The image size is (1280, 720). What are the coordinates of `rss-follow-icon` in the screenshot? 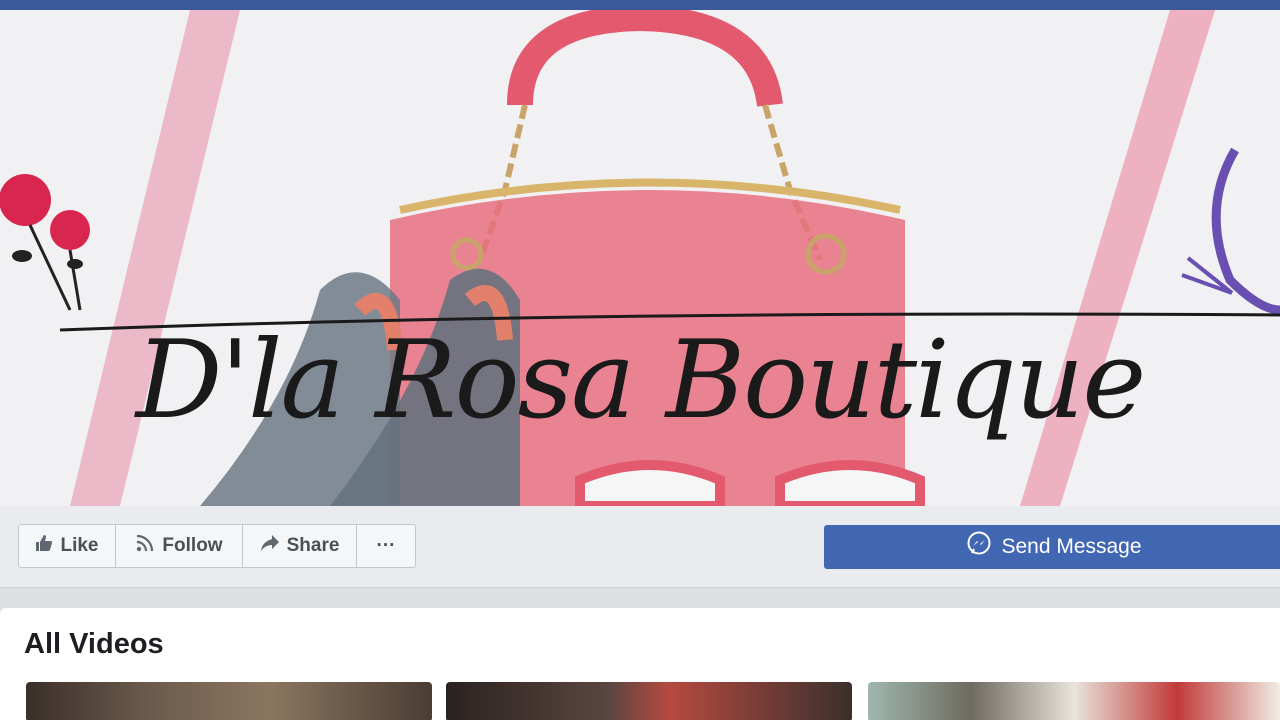 It's located at (145, 546).